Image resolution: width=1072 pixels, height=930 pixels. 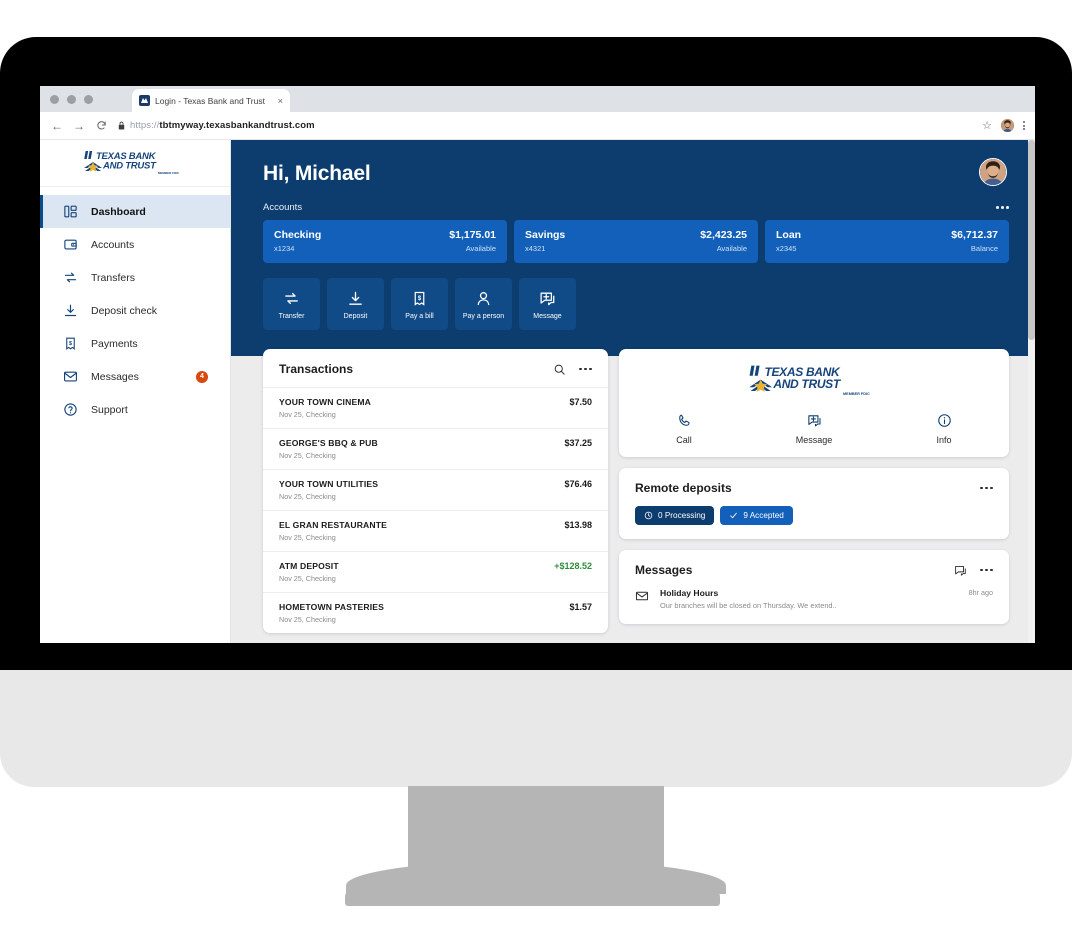 I want to click on sidebar-item-label: Payments, so click(x=114, y=343).